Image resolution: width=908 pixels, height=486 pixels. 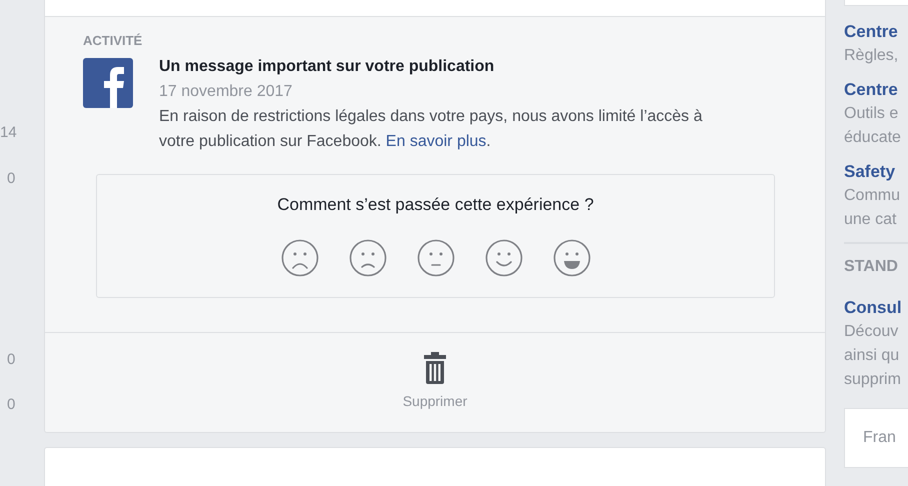 I want to click on trash-icon, so click(x=435, y=367).